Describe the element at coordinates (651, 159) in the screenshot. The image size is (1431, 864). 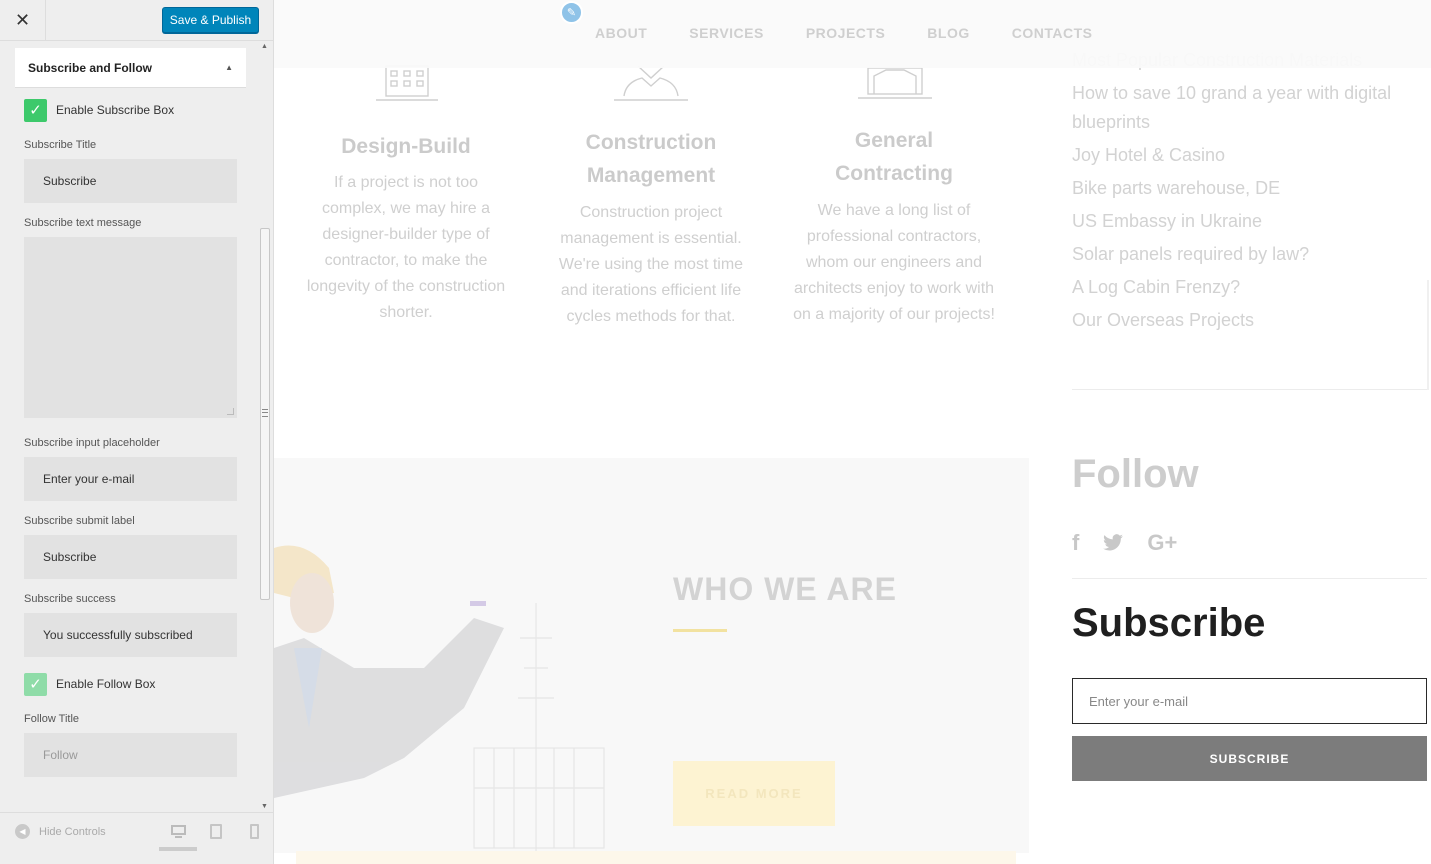
I see `service-title-construction-management: Construction Management` at that location.